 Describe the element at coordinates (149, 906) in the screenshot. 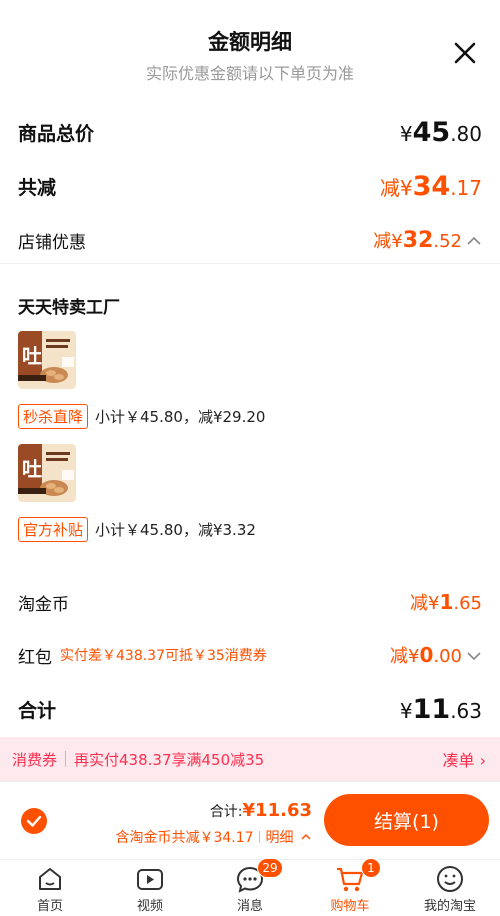

I see `tab-label: 视频` at that location.